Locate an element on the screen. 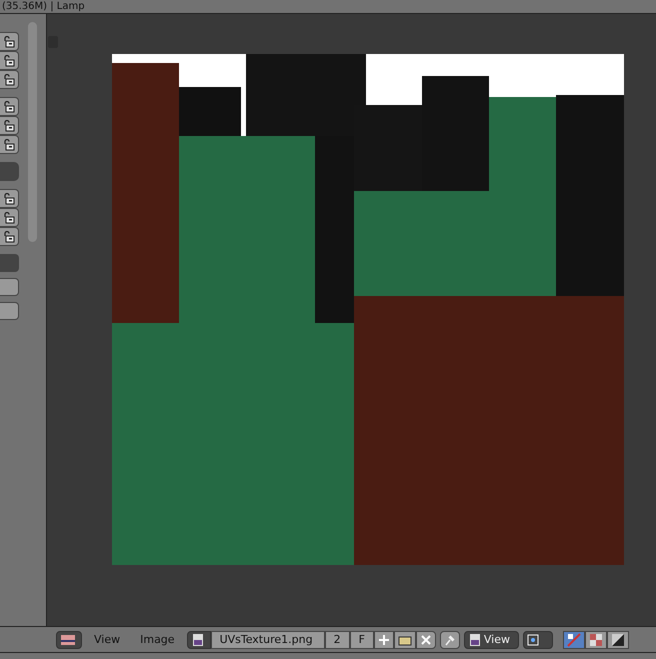 The height and width of the screenshot is (659, 656). image-name-field: UVsTexture1.png is located at coordinates (267, 639).